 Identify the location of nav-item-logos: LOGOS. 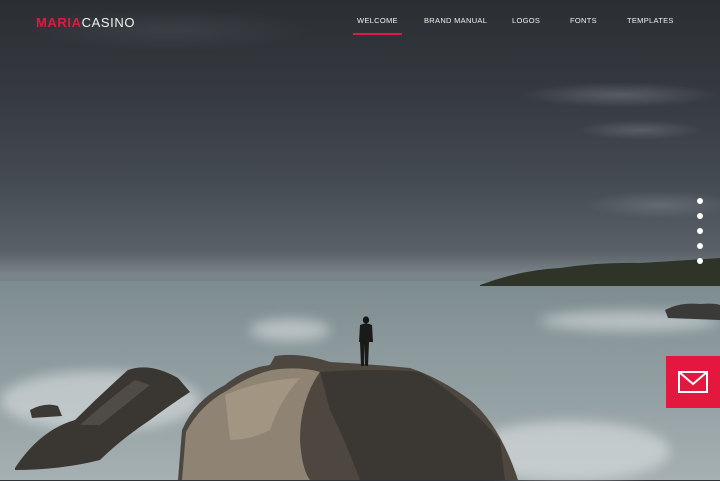
(526, 20).